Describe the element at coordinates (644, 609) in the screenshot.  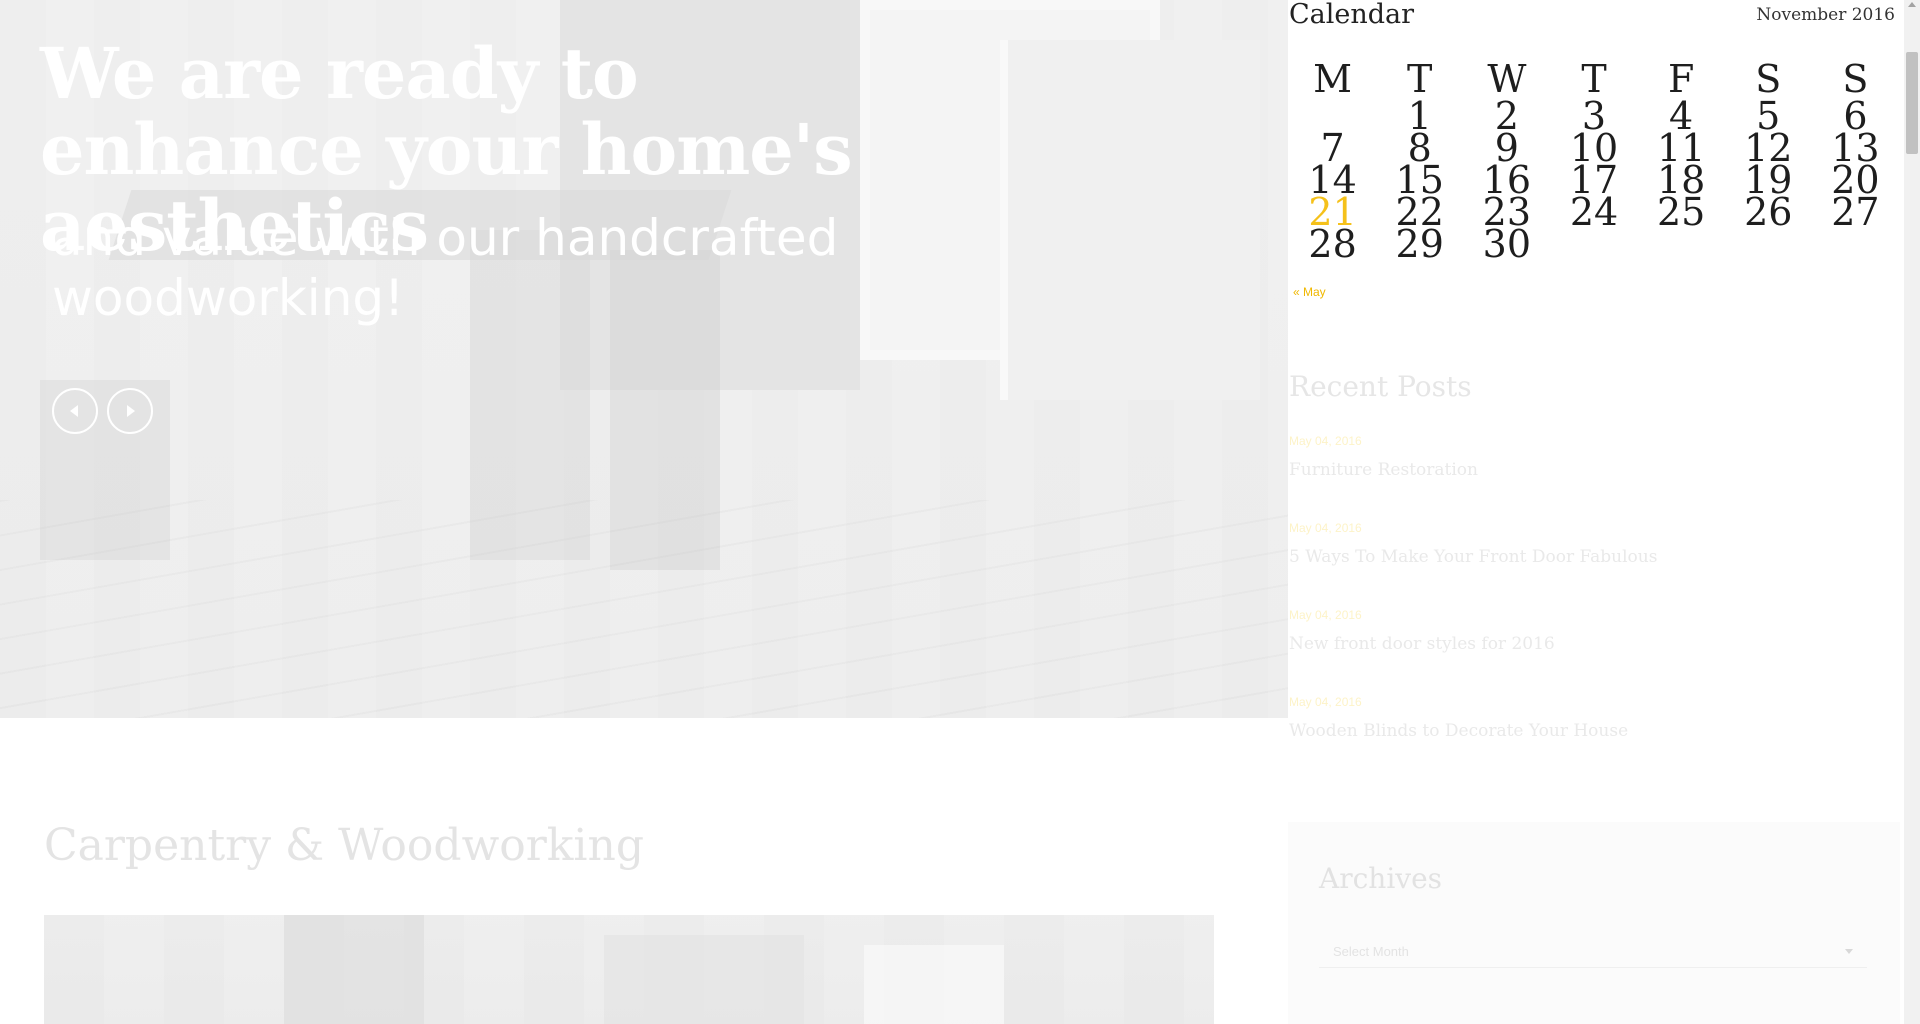
I see `hero-background-floor` at that location.